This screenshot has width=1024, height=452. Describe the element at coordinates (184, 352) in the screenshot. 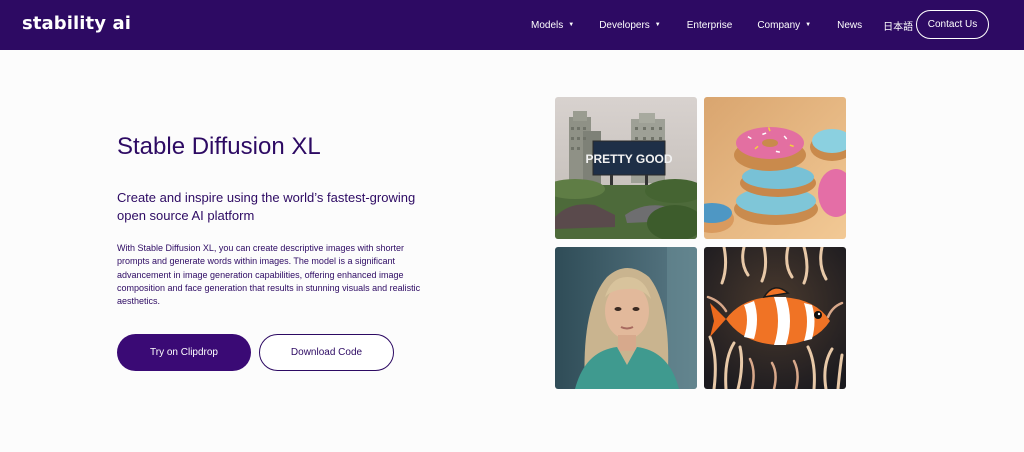

I see `try-on-clipdrop-button: Try on Clipdrop` at that location.